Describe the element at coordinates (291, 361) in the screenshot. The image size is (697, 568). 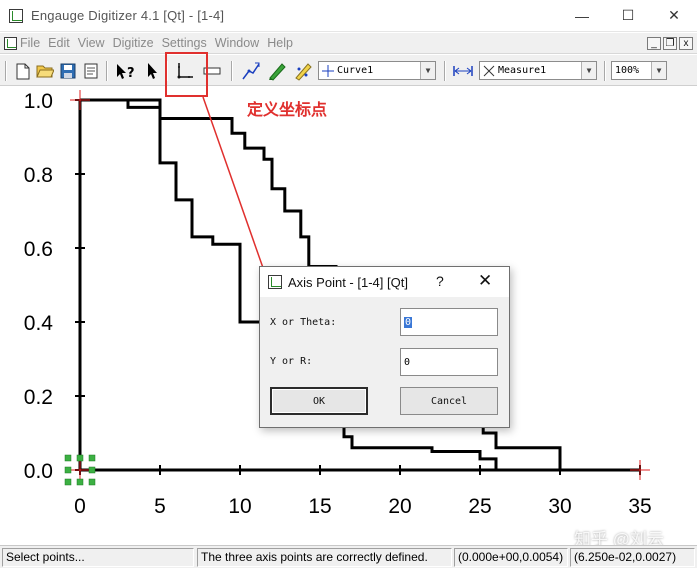
I see `y-r-label: Y or R:` at that location.